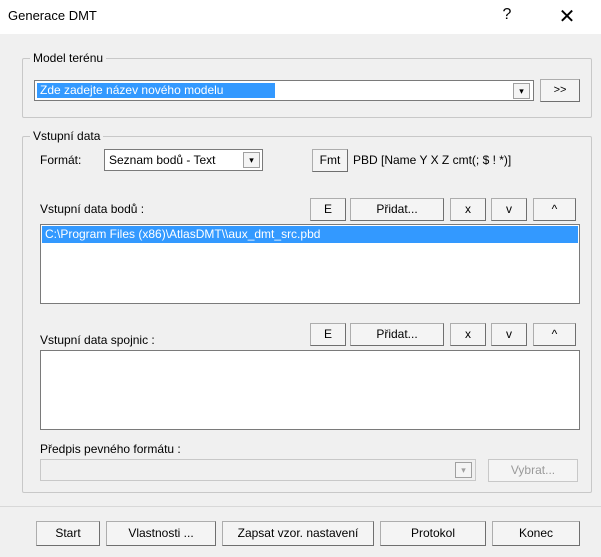  Describe the element at coordinates (156, 90) in the screenshot. I see `model-name-input: Zde zadejte název nového modelu` at that location.